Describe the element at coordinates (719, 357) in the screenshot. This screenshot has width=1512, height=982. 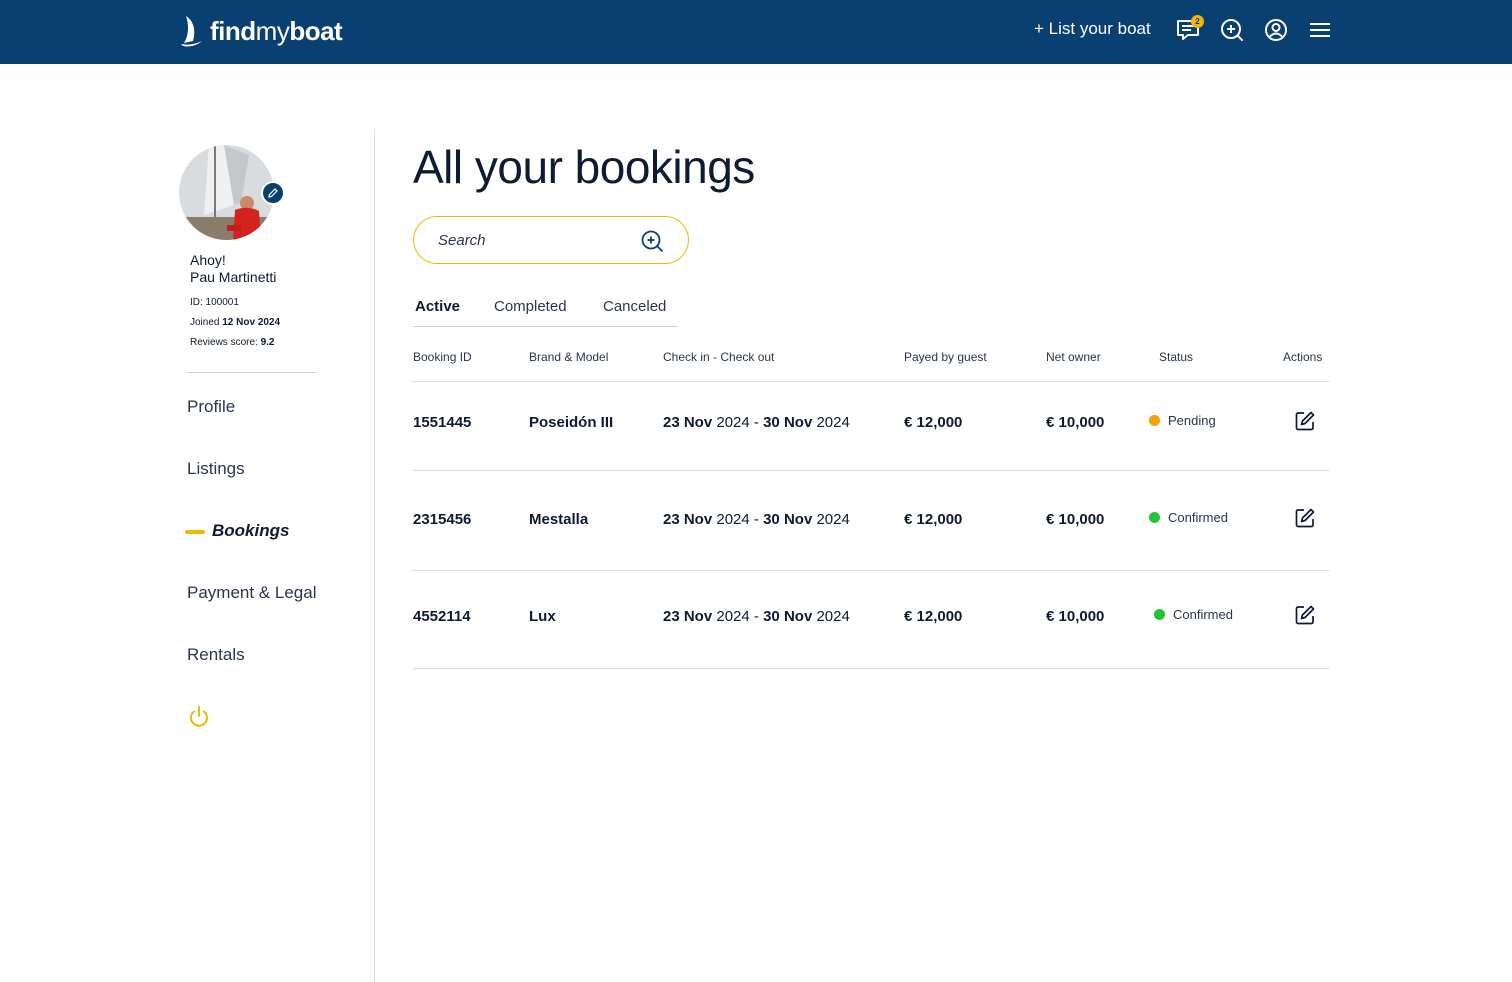
I see `column-header-checkin-checkout: Check in - Check out` at that location.